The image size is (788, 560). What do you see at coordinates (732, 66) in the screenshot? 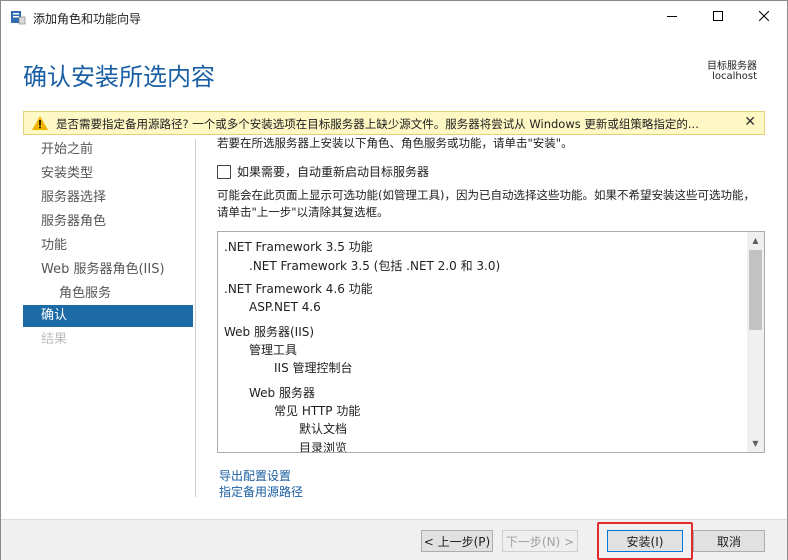
I see `target-server-label: 目标服务器` at bounding box center [732, 66].